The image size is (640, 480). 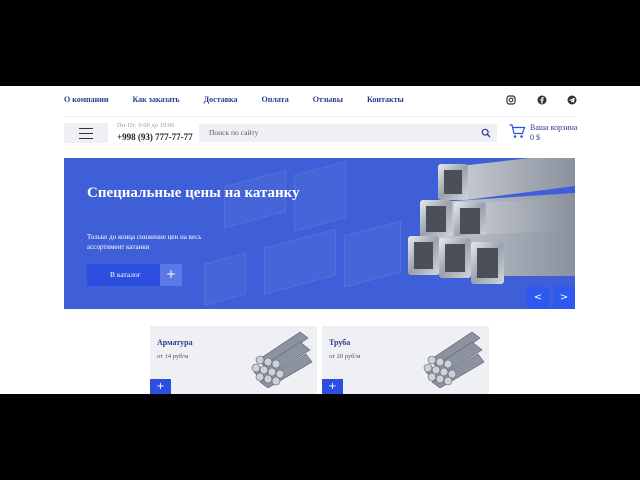 I want to click on nav-divider, so click(x=320, y=116).